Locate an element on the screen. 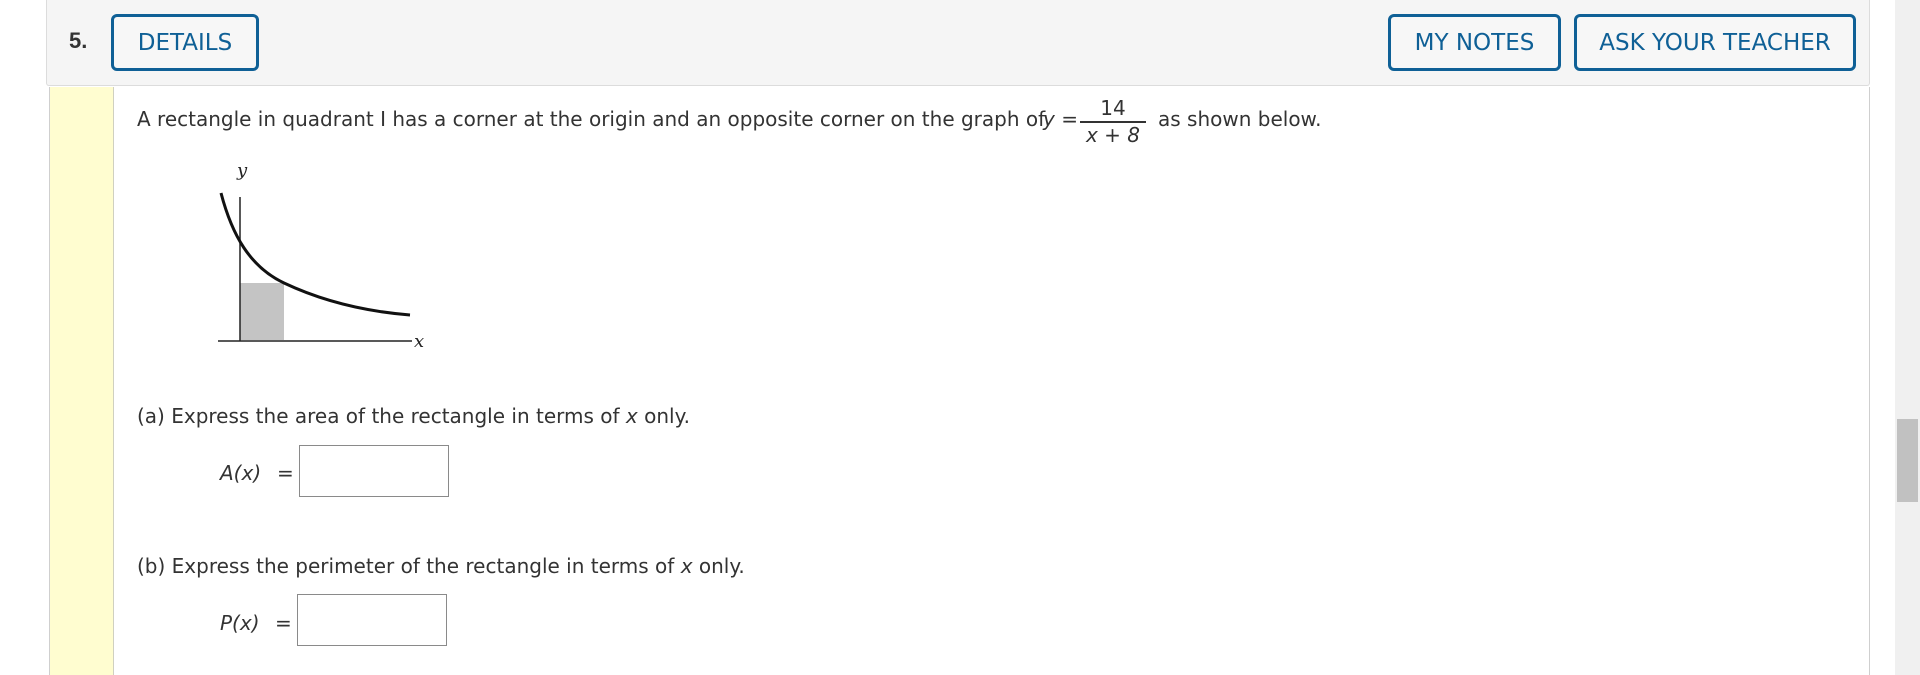  part-b-prompt-suffix: only. is located at coordinates (721, 566).